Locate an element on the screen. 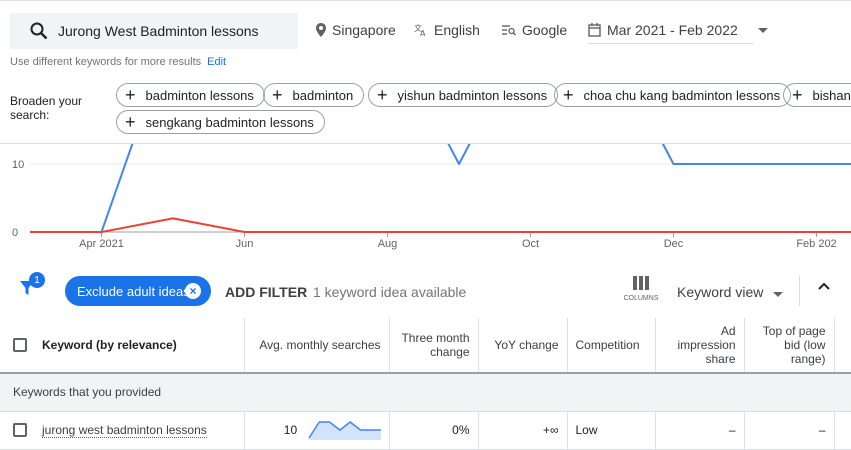 Image resolution: width=851 pixels, height=450 pixels. language-label: English is located at coordinates (457, 30).